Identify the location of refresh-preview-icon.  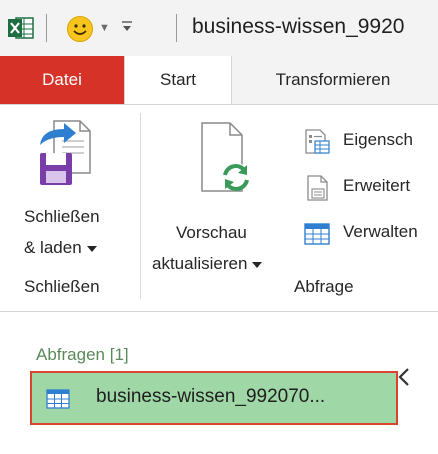
(225, 157).